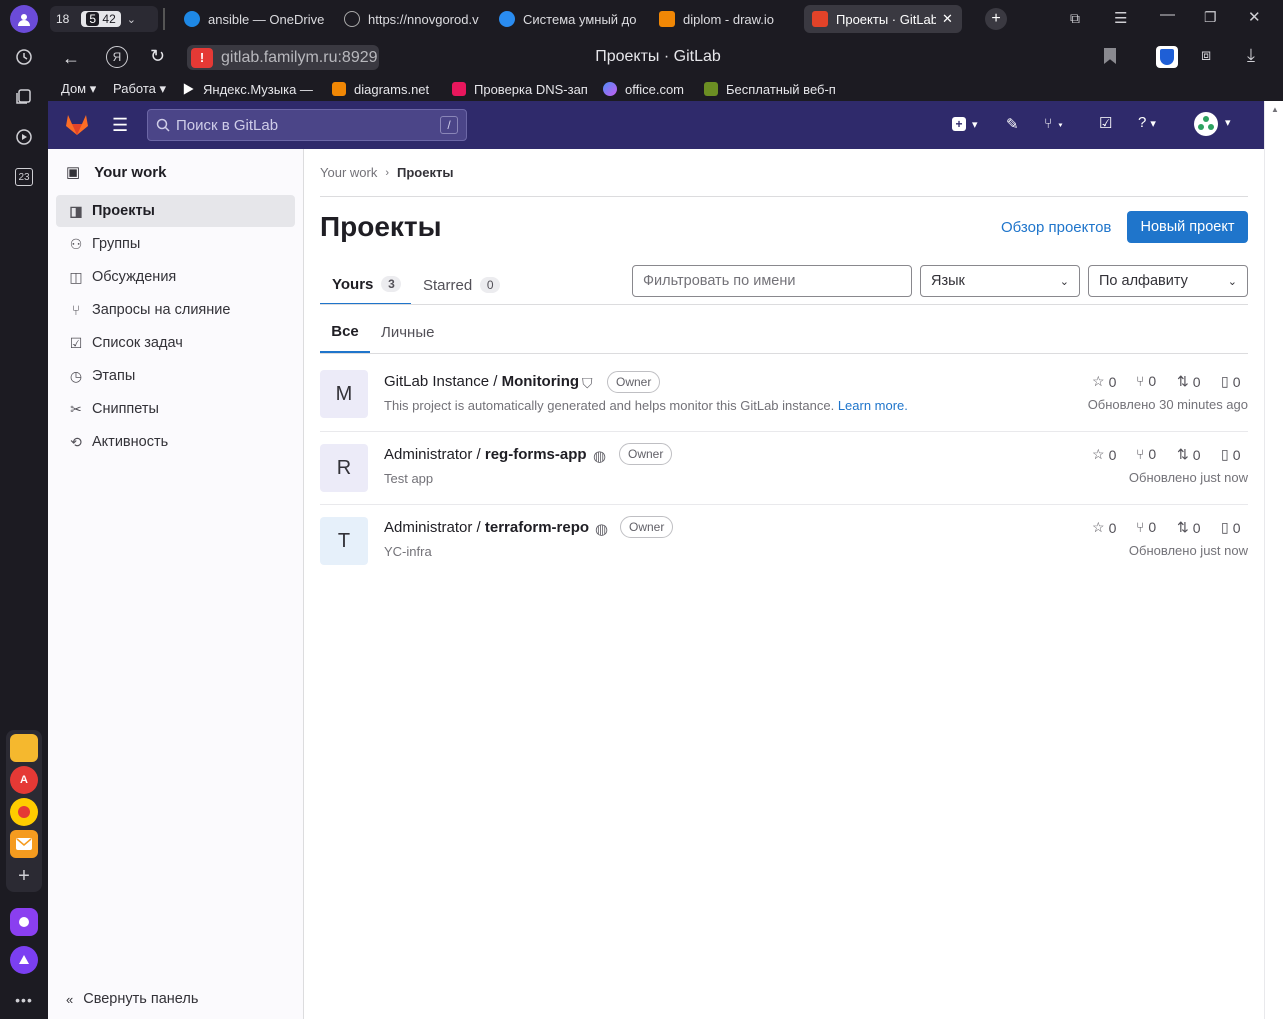 Image resolution: width=1283 pixels, height=1019 pixels. What do you see at coordinates (132, 999) in the screenshot?
I see `collapse-sidebar-button: « Свернуть панель` at bounding box center [132, 999].